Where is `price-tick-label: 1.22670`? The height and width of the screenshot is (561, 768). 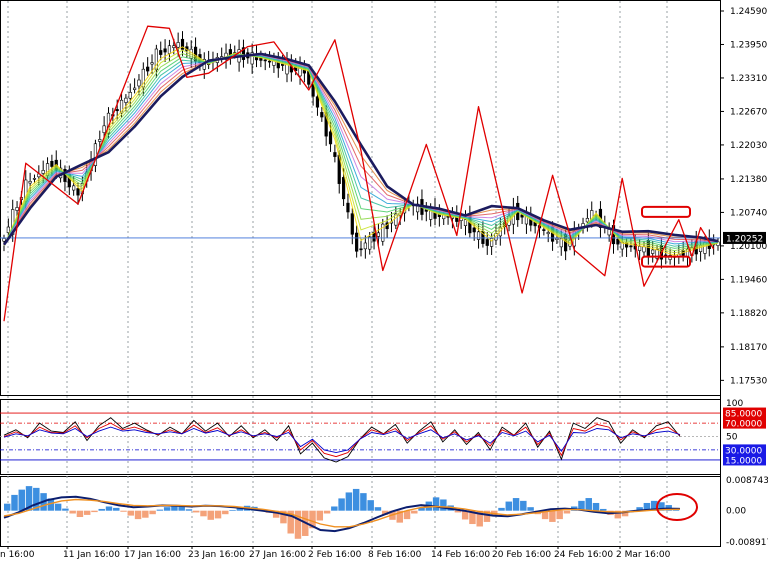 price-tick-label: 1.22670 is located at coordinates (748, 112).